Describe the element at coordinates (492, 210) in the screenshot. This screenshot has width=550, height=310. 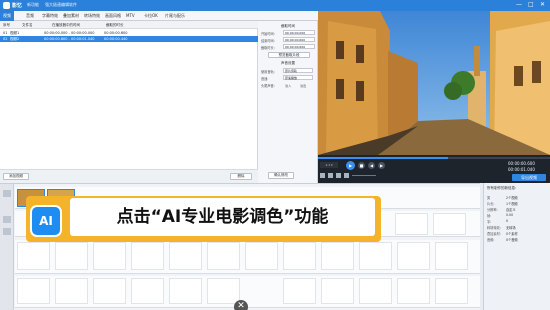
I see `info-label: 分辨率:` at that location.